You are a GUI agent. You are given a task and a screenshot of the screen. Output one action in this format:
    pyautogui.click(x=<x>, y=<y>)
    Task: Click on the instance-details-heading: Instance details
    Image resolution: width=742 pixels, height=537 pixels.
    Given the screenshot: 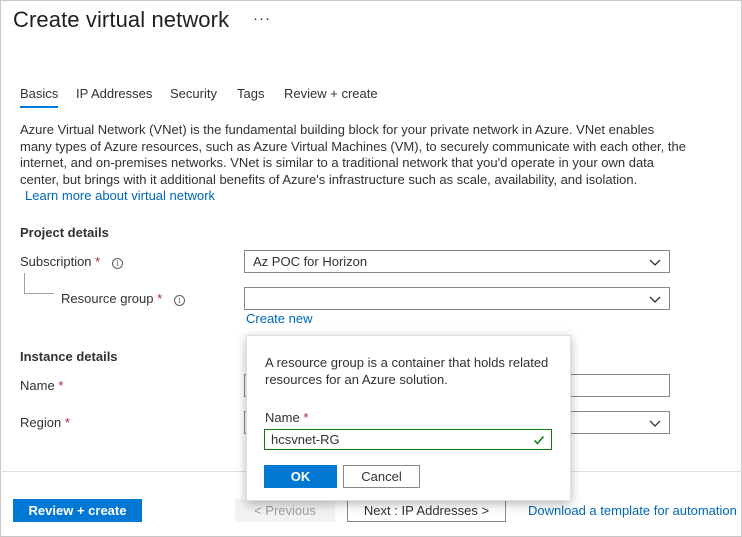 What is the action you would take?
    pyautogui.click(x=69, y=356)
    